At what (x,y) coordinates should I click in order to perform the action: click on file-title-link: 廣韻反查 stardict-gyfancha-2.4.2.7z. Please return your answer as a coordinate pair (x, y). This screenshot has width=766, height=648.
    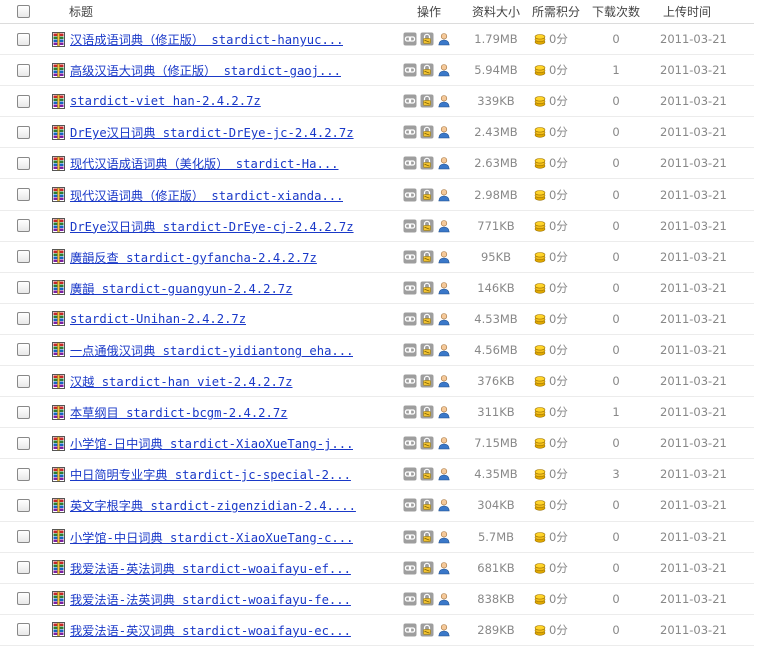
    Looking at the image, I should click on (193, 257).